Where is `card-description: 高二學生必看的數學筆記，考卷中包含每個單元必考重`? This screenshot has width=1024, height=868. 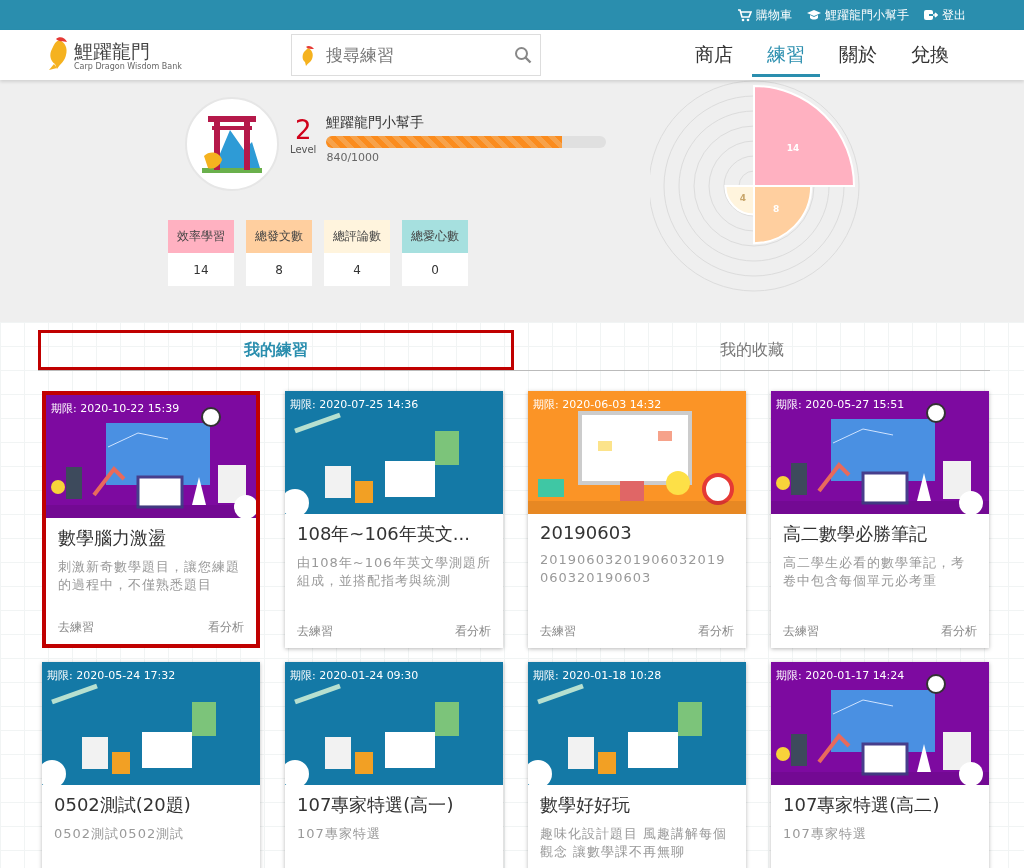 card-description: 高二學生必看的數學筆記，考卷中包含每個單元必考重 is located at coordinates (874, 572).